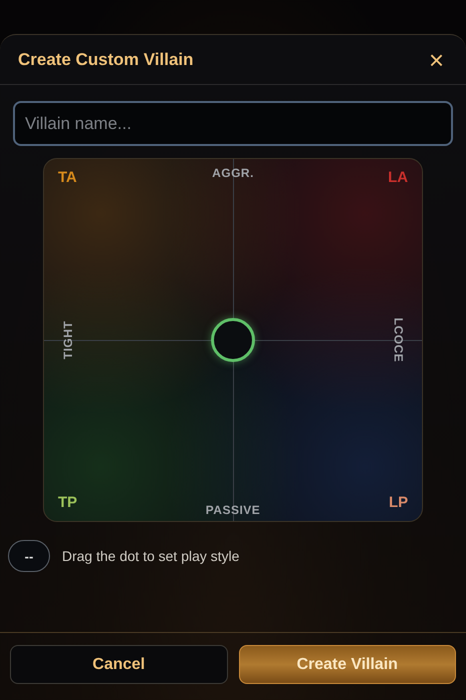  Describe the element at coordinates (436, 59) in the screenshot. I see `close-button: ×` at that location.